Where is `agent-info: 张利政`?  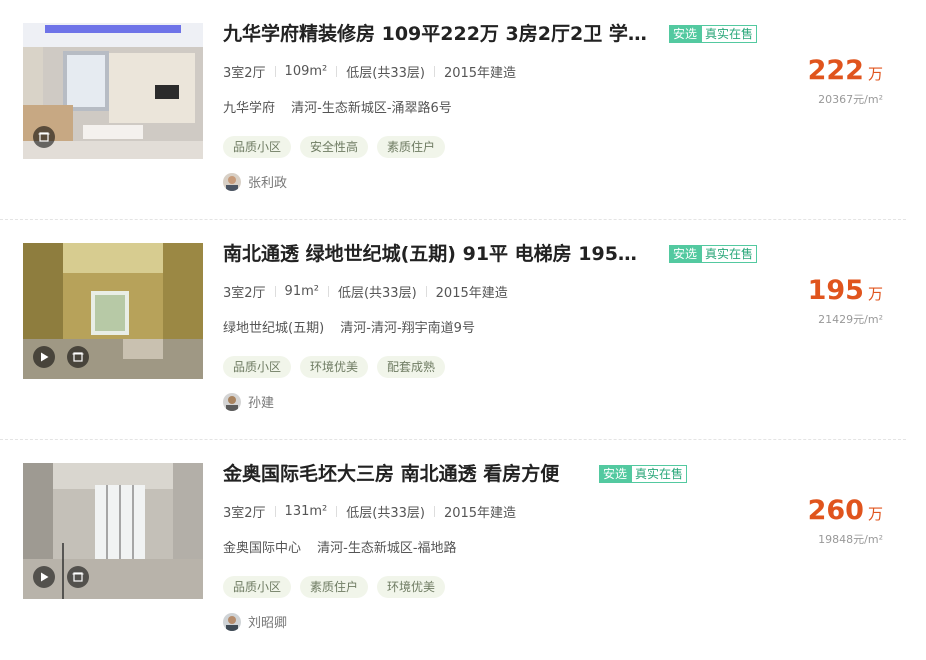 agent-info: 张利政 is located at coordinates (255, 181).